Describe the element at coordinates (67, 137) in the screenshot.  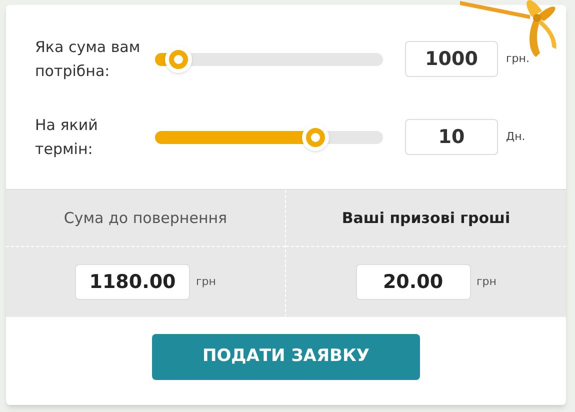
I see `slider-label: На який термін:` at that location.